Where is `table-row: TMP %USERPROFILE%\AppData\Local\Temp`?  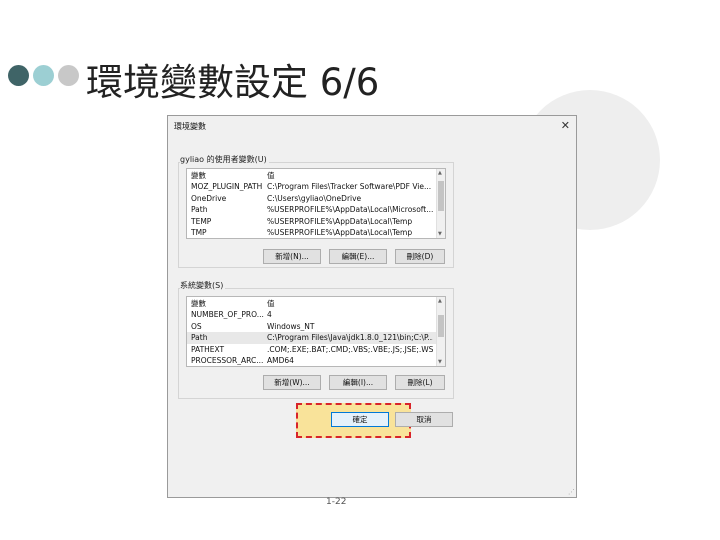
table-row: TMP %USERPROFILE%\AppData\Local\Temp is located at coordinates (316, 232).